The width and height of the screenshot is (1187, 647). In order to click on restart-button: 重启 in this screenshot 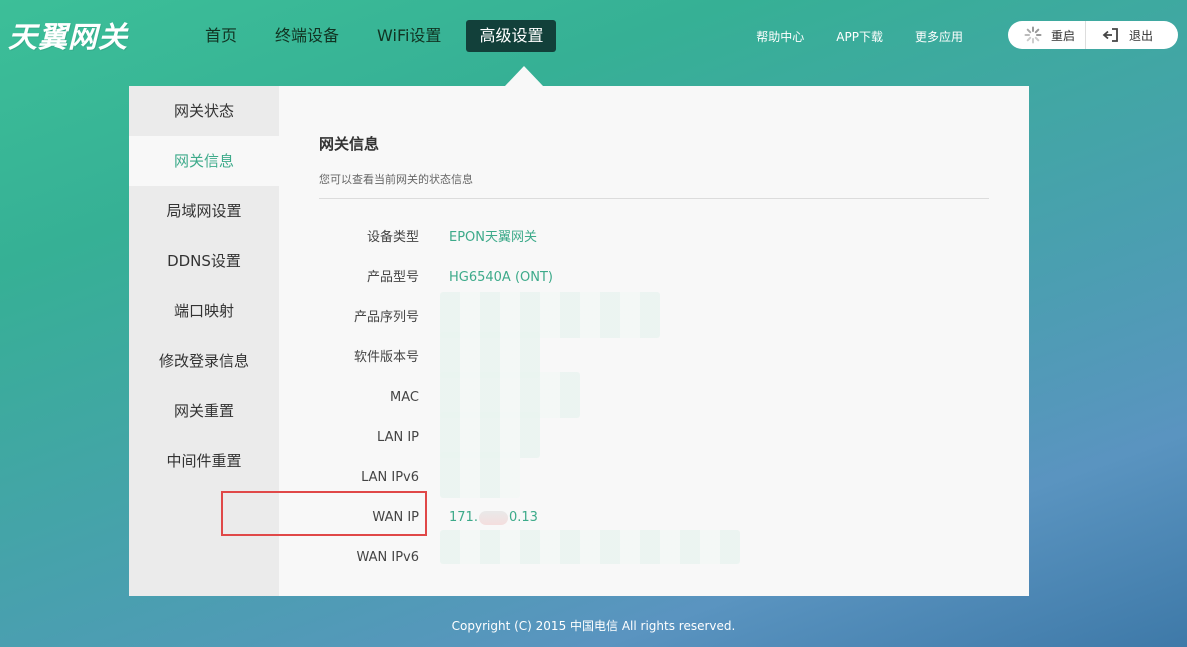, I will do `click(1046, 35)`.